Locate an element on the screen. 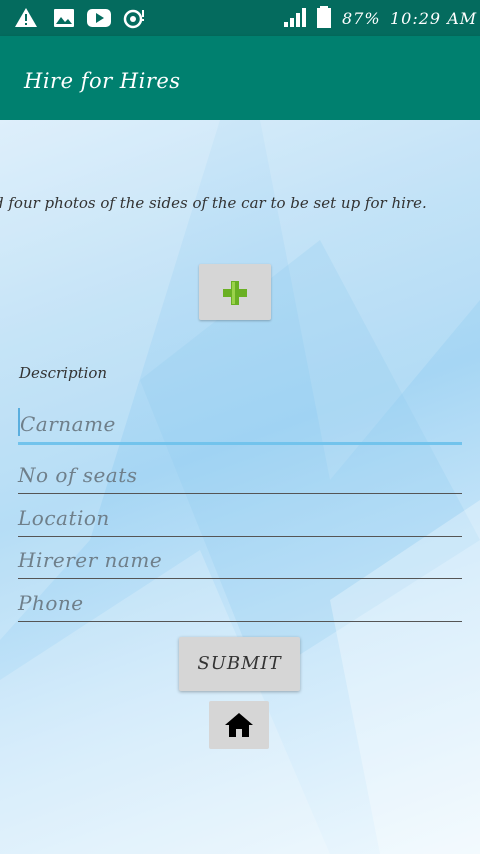 The width and height of the screenshot is (480, 854). seats-field: No of seats is located at coordinates (240, 473).